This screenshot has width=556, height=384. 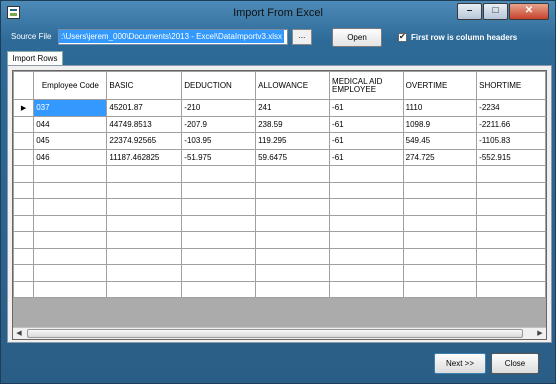 I want to click on grid-cell: 1110, so click(x=440, y=108).